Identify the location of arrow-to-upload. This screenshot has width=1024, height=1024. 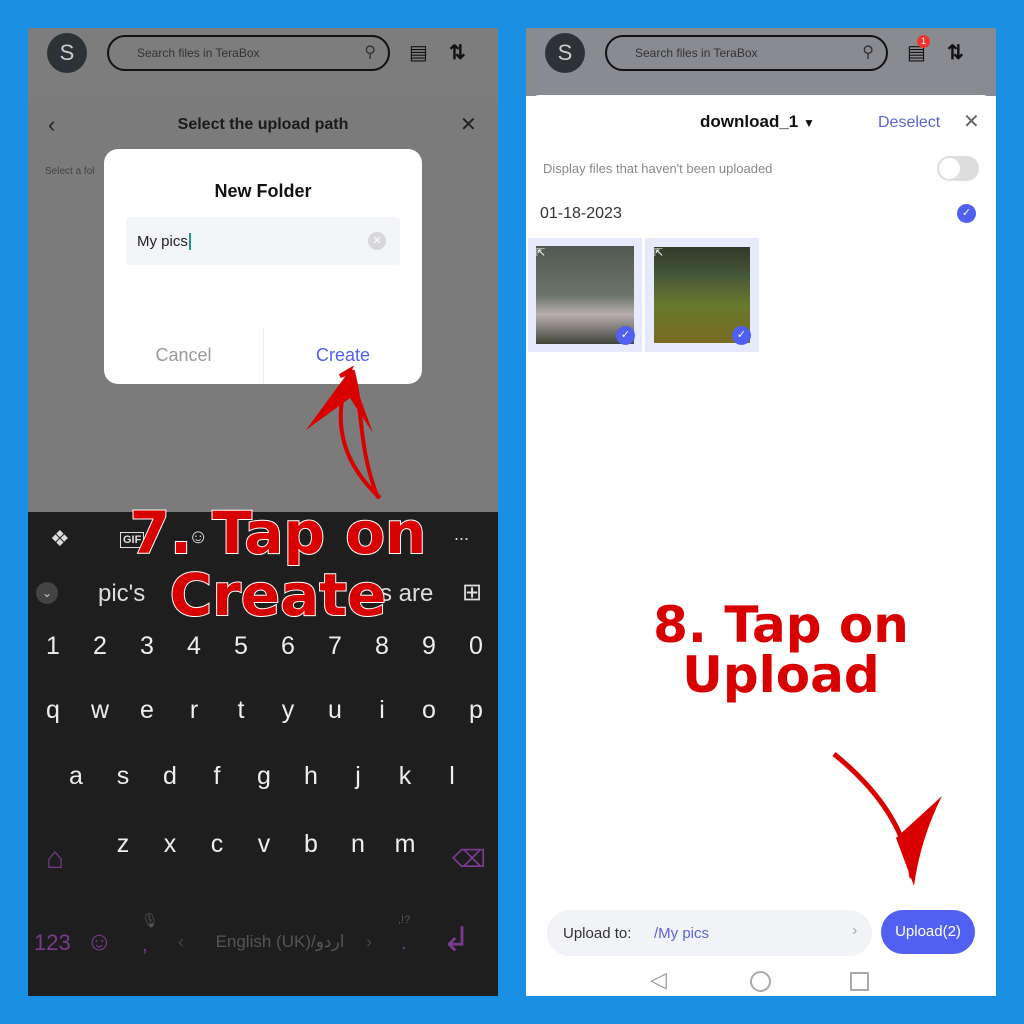
(887, 819).